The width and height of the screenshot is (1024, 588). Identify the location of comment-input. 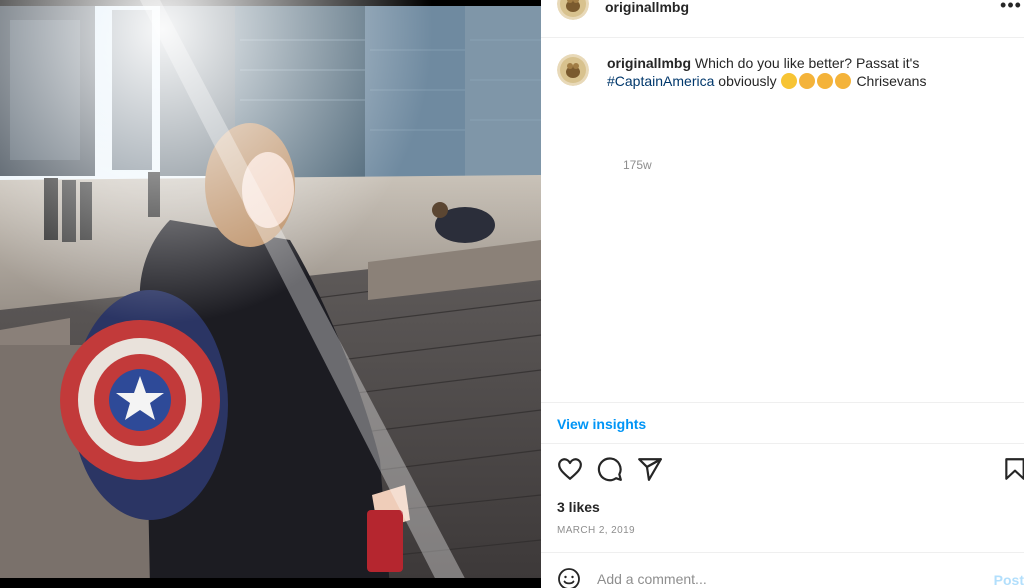
(787, 579).